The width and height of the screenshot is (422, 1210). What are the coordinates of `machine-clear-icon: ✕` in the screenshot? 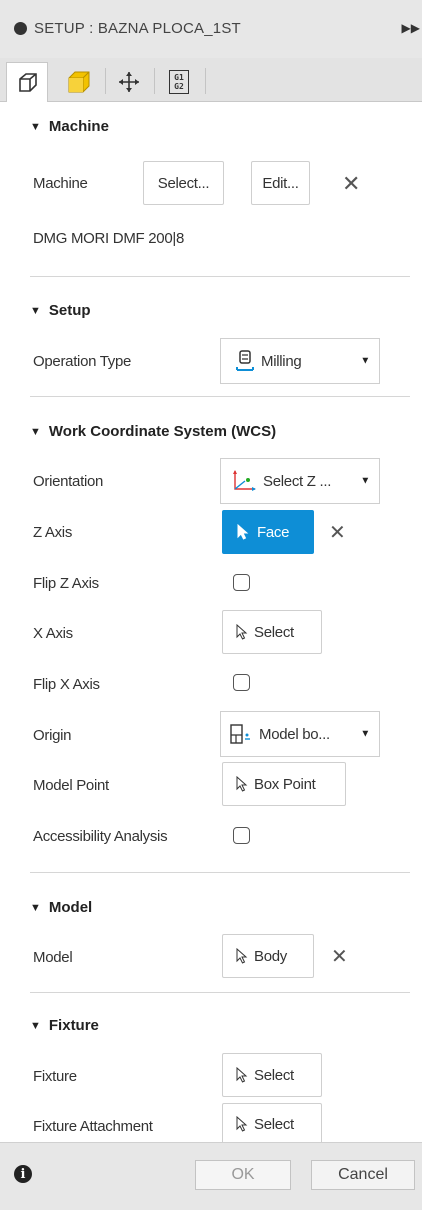 It's located at (351, 184).